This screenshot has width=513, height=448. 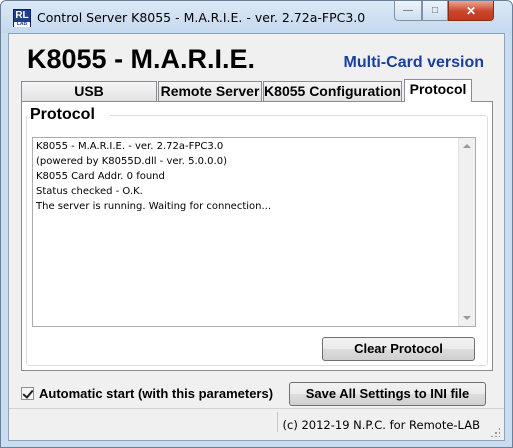 What do you see at coordinates (89, 99) in the screenshot?
I see `tab-usb-communication: USB Communication` at bounding box center [89, 99].